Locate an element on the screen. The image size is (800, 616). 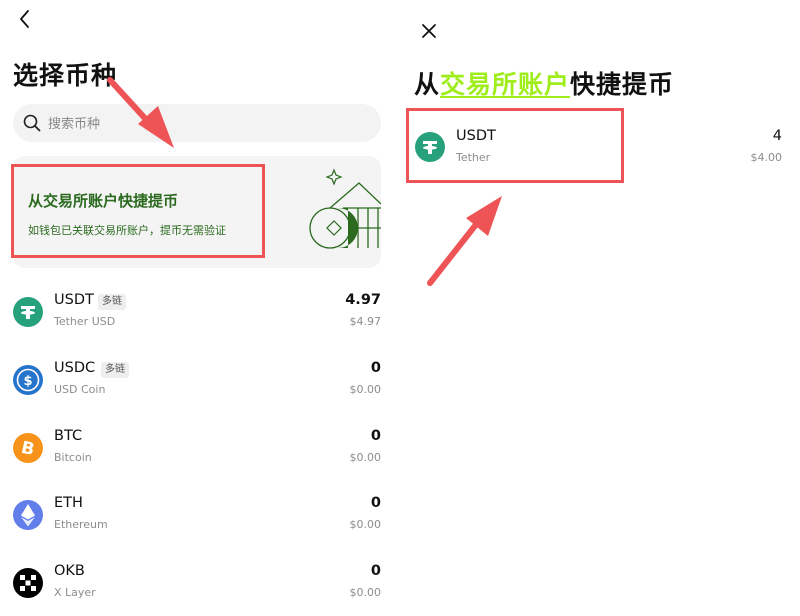
coin-name: USD Coin is located at coordinates (80, 389).